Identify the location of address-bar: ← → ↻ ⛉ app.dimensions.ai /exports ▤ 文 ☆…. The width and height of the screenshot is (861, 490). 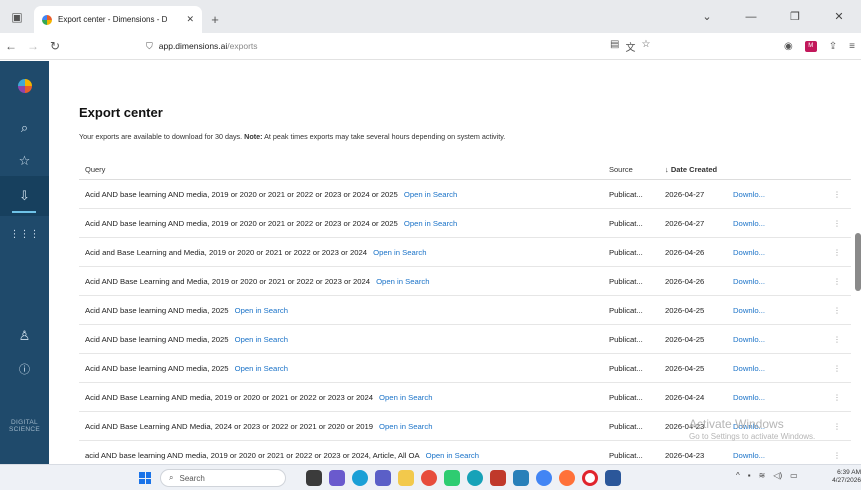
(430, 46).